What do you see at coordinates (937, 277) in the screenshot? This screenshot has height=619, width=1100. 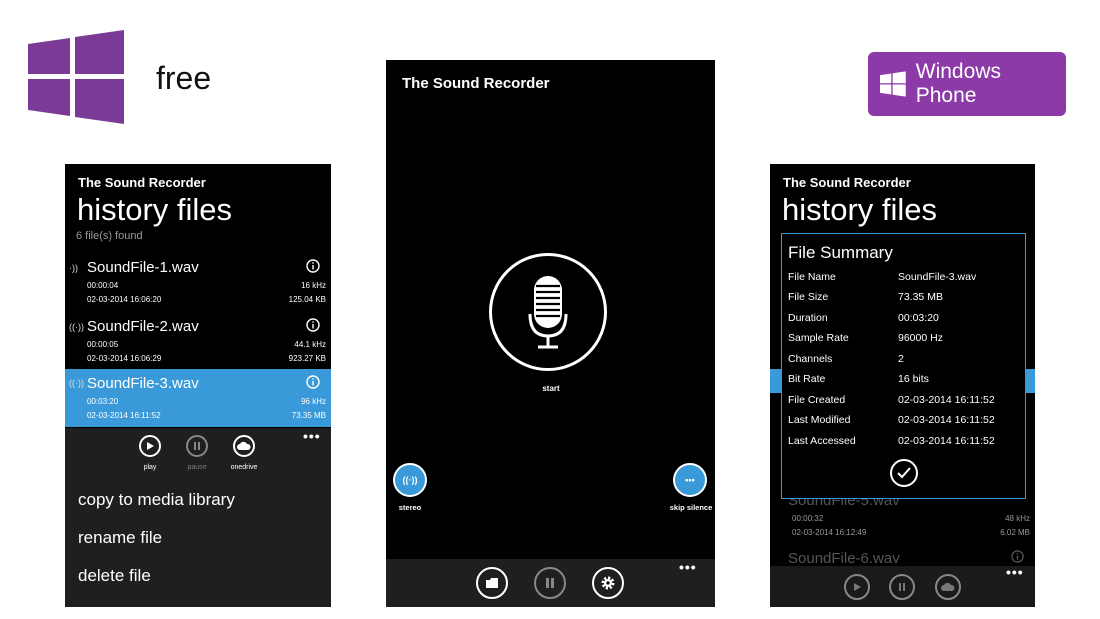 I see `summary-value: SoundFile-3.wav` at bounding box center [937, 277].